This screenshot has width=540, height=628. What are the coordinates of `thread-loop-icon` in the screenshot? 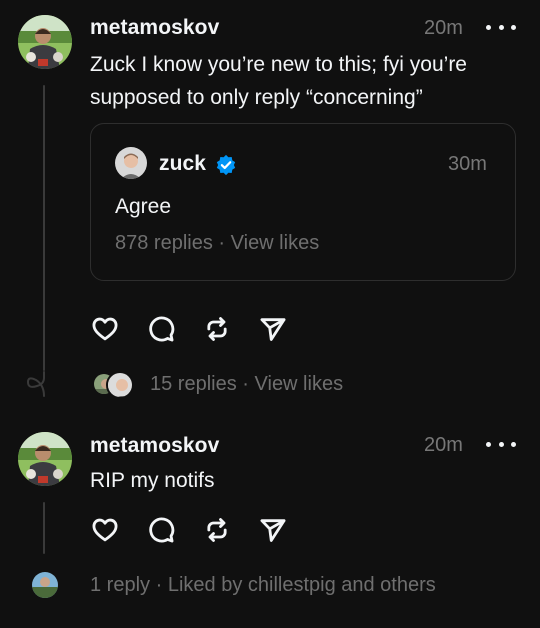 It's located at (35, 384).